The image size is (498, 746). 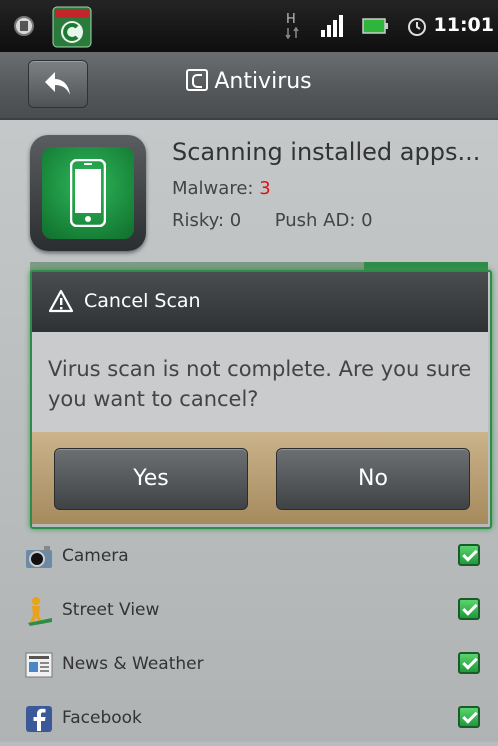 I want to click on page-title: Antivirus, so click(x=249, y=81).